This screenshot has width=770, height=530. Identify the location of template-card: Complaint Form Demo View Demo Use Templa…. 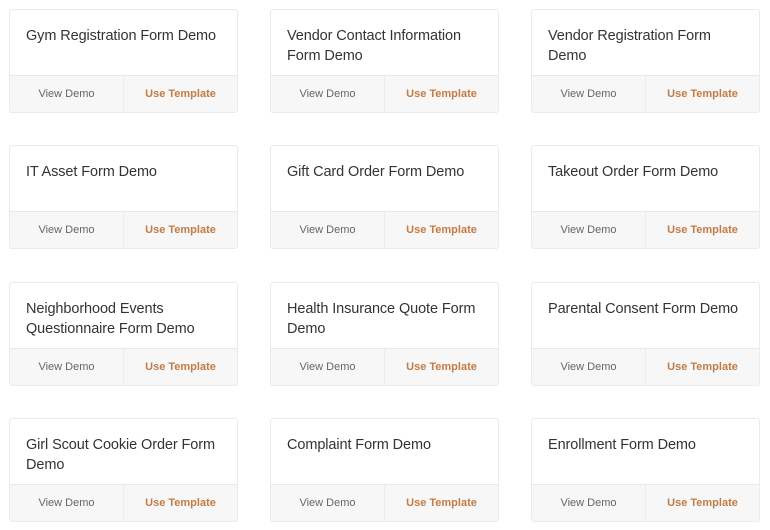
(384, 470).